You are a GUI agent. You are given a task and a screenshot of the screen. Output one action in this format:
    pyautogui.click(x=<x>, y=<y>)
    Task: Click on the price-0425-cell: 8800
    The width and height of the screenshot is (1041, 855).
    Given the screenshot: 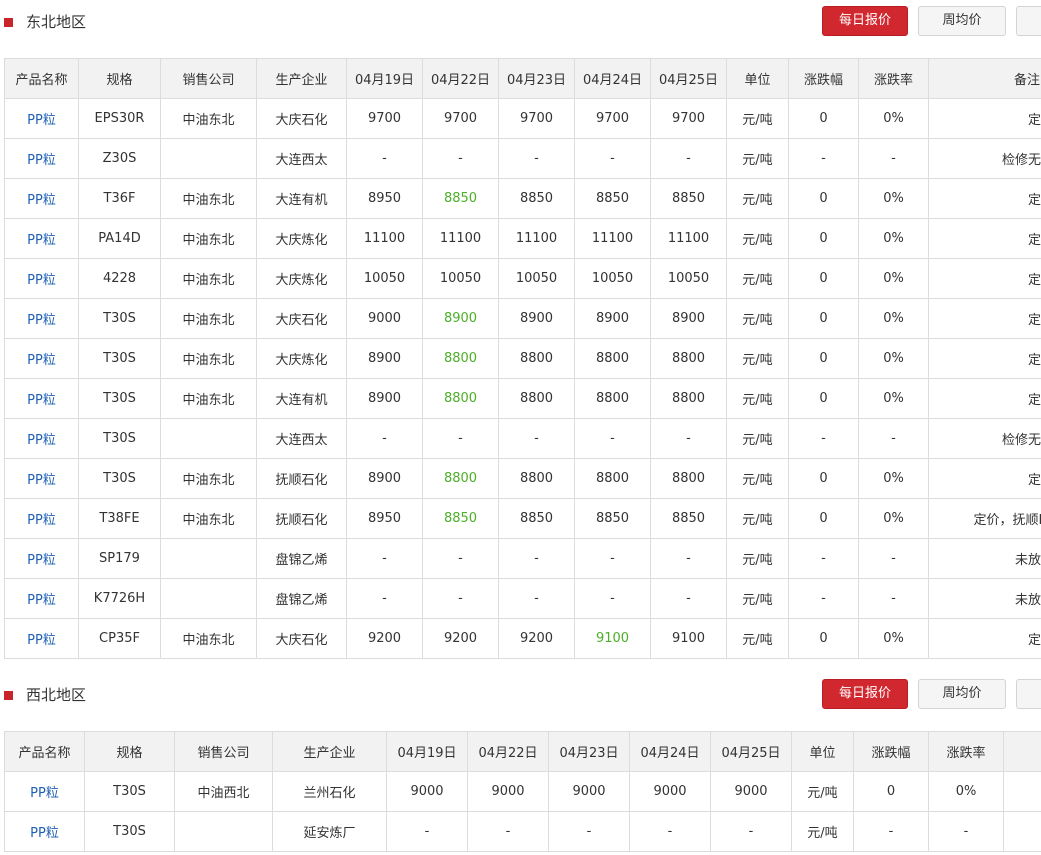 What is the action you would take?
    pyautogui.click(x=688, y=398)
    